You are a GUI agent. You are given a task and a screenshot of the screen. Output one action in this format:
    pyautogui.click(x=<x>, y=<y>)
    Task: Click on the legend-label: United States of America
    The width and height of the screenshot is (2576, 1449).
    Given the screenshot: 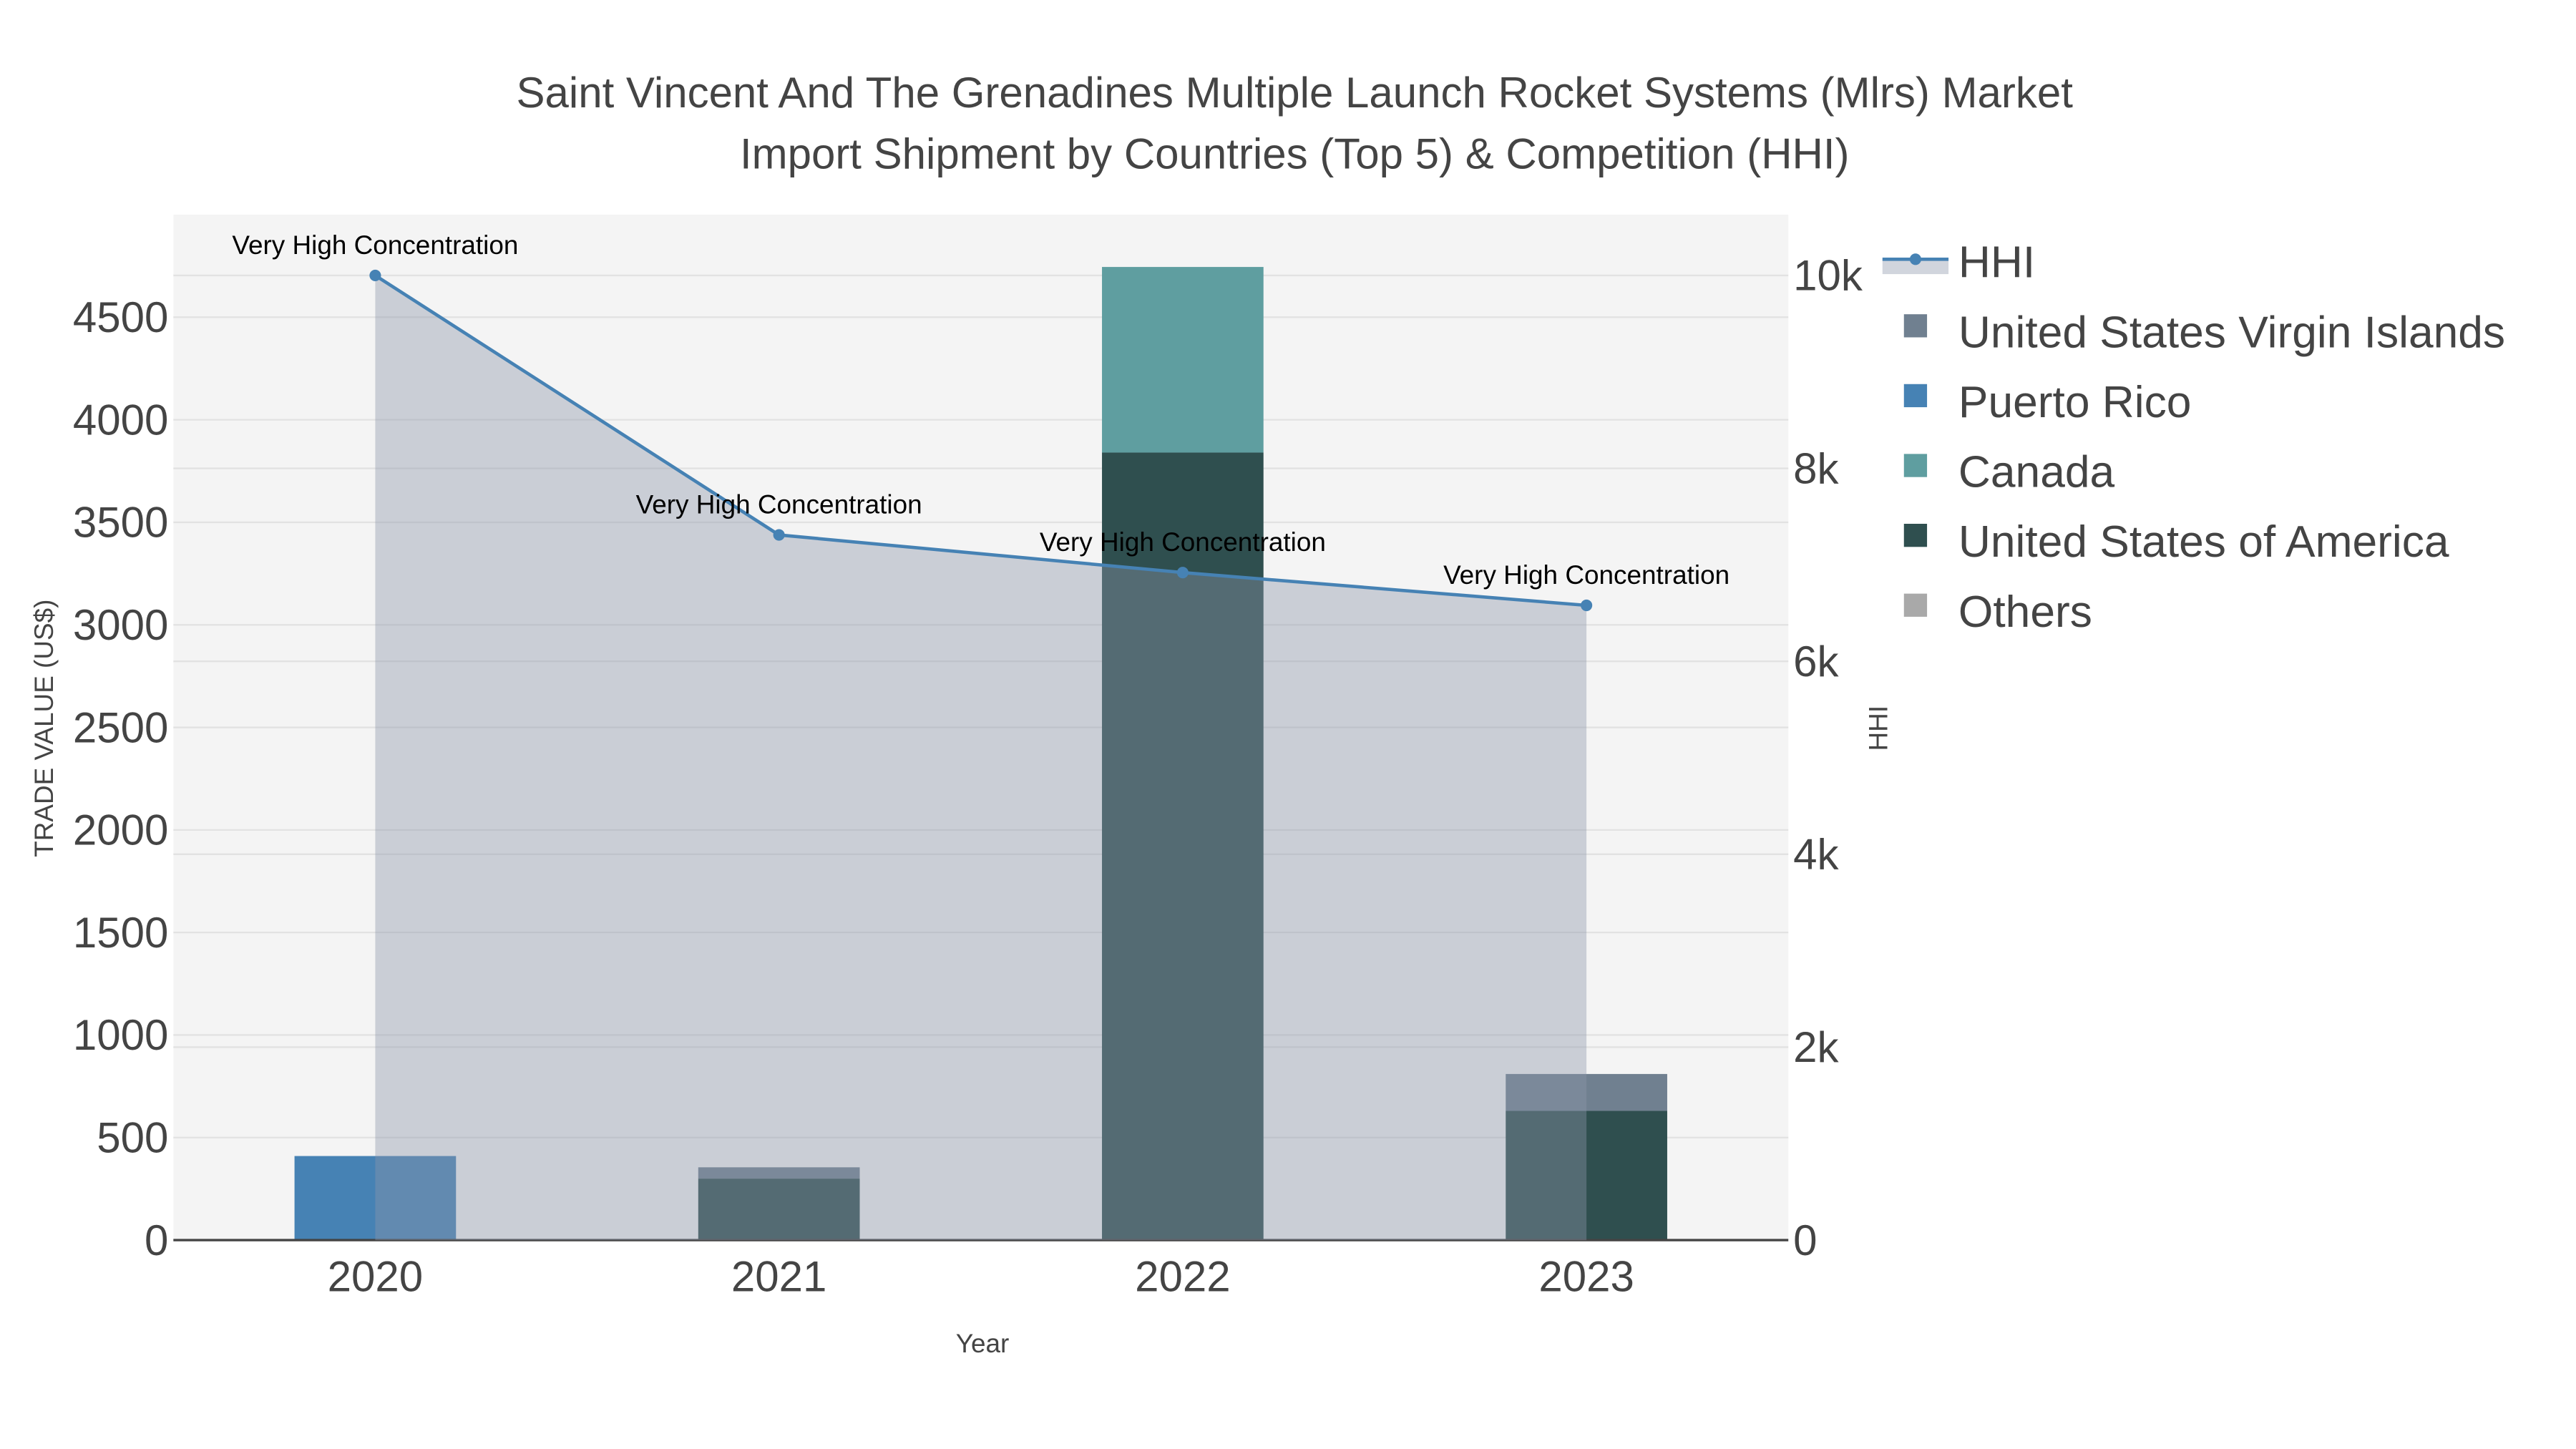 What is the action you would take?
    pyautogui.click(x=2203, y=542)
    